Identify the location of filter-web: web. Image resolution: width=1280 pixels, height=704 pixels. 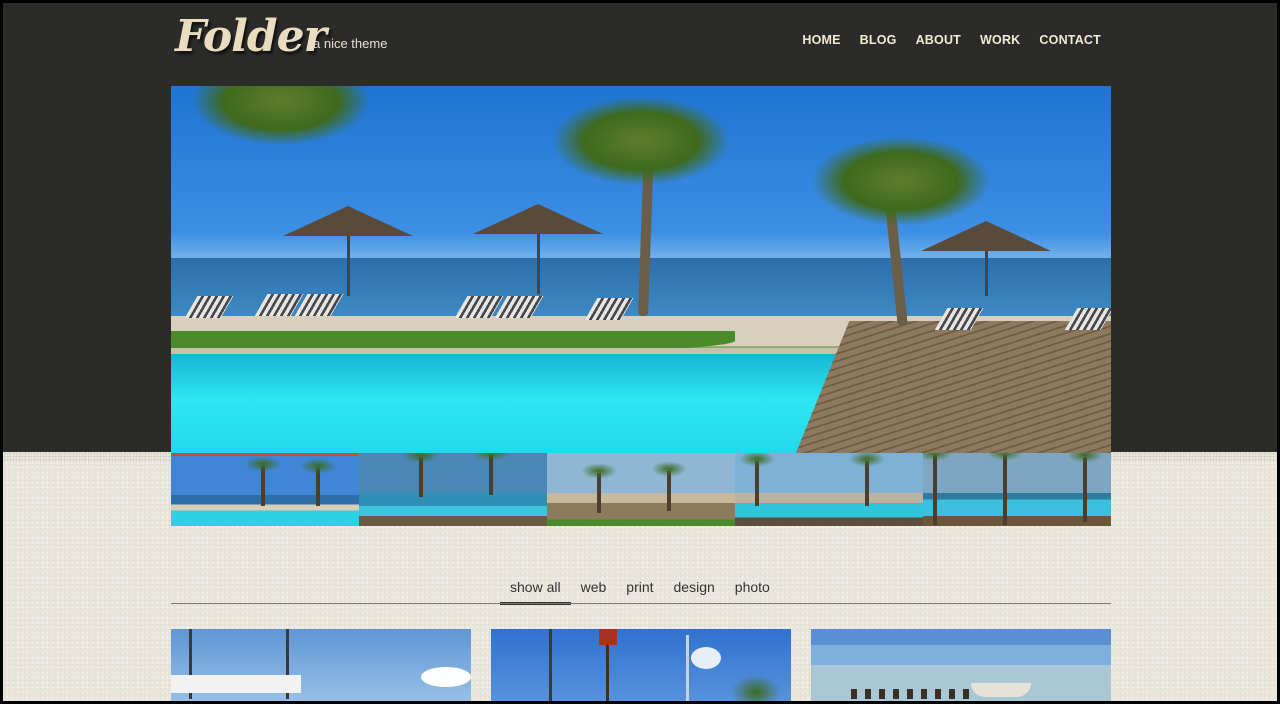
(594, 589).